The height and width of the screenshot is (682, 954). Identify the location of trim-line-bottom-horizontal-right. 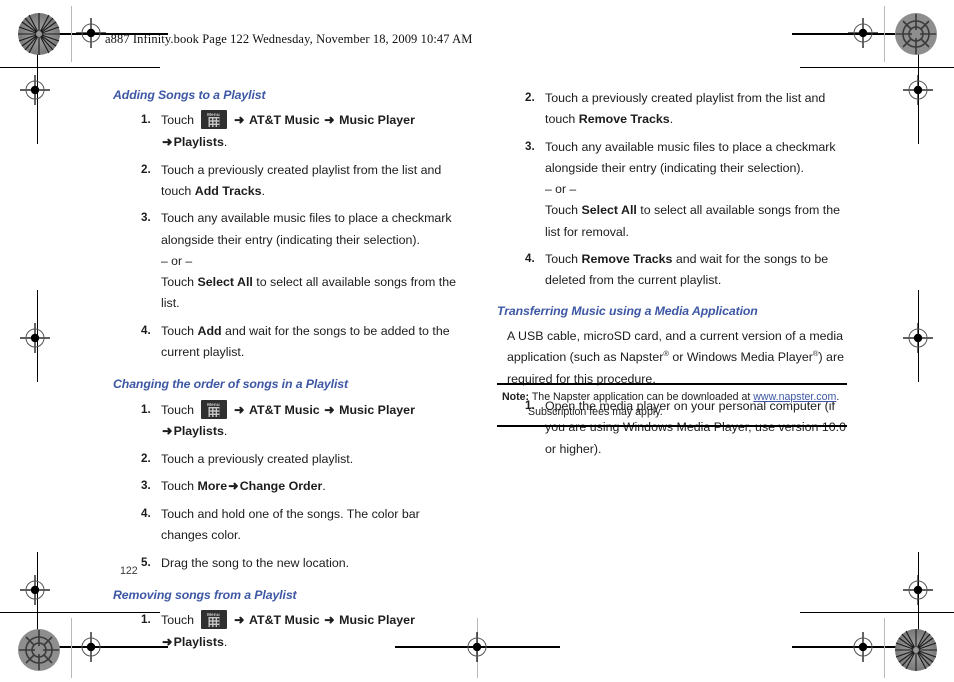
(877, 612).